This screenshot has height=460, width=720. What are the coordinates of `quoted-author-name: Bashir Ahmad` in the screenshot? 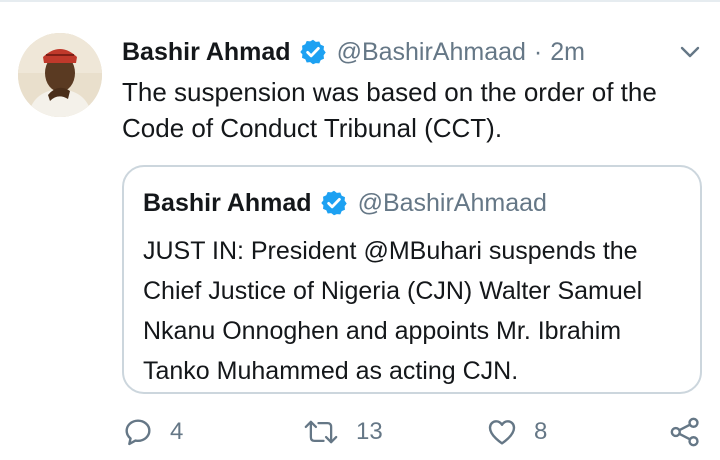 It's located at (227, 202).